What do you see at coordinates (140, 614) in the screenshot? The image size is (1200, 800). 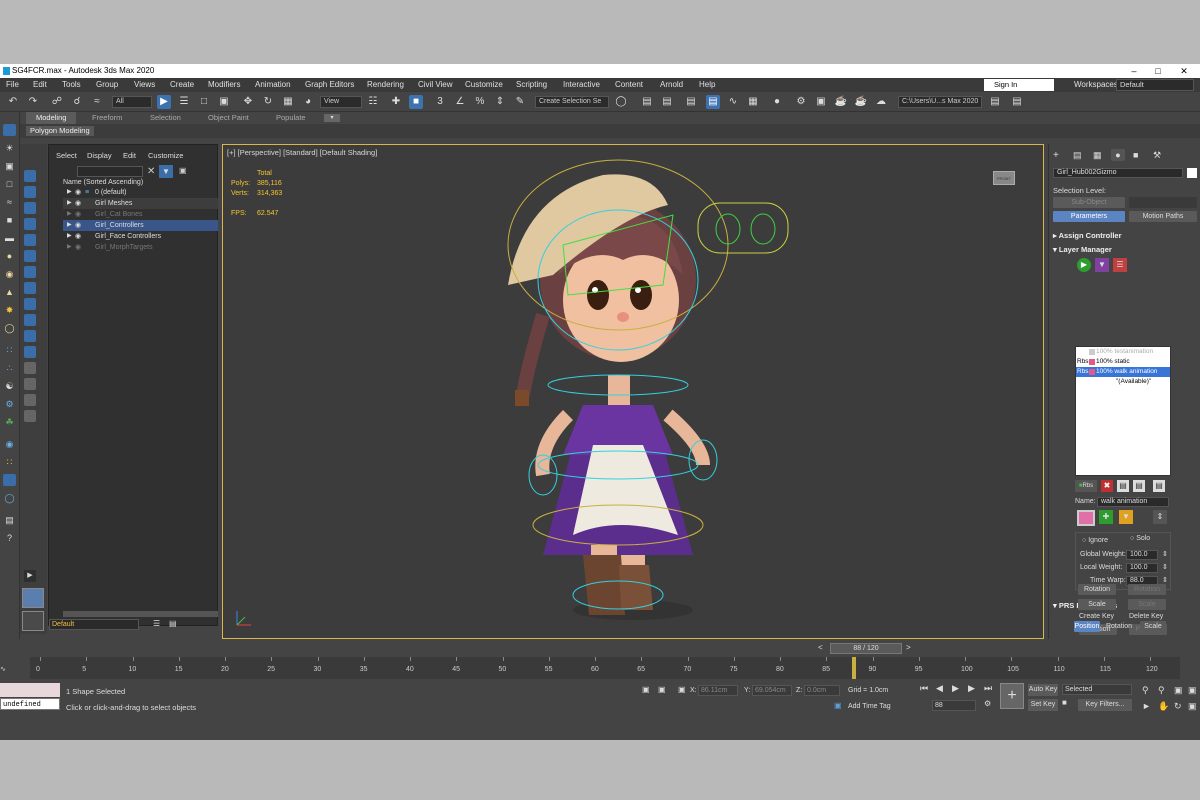 I see `scene-horizontal-scrollbar` at bounding box center [140, 614].